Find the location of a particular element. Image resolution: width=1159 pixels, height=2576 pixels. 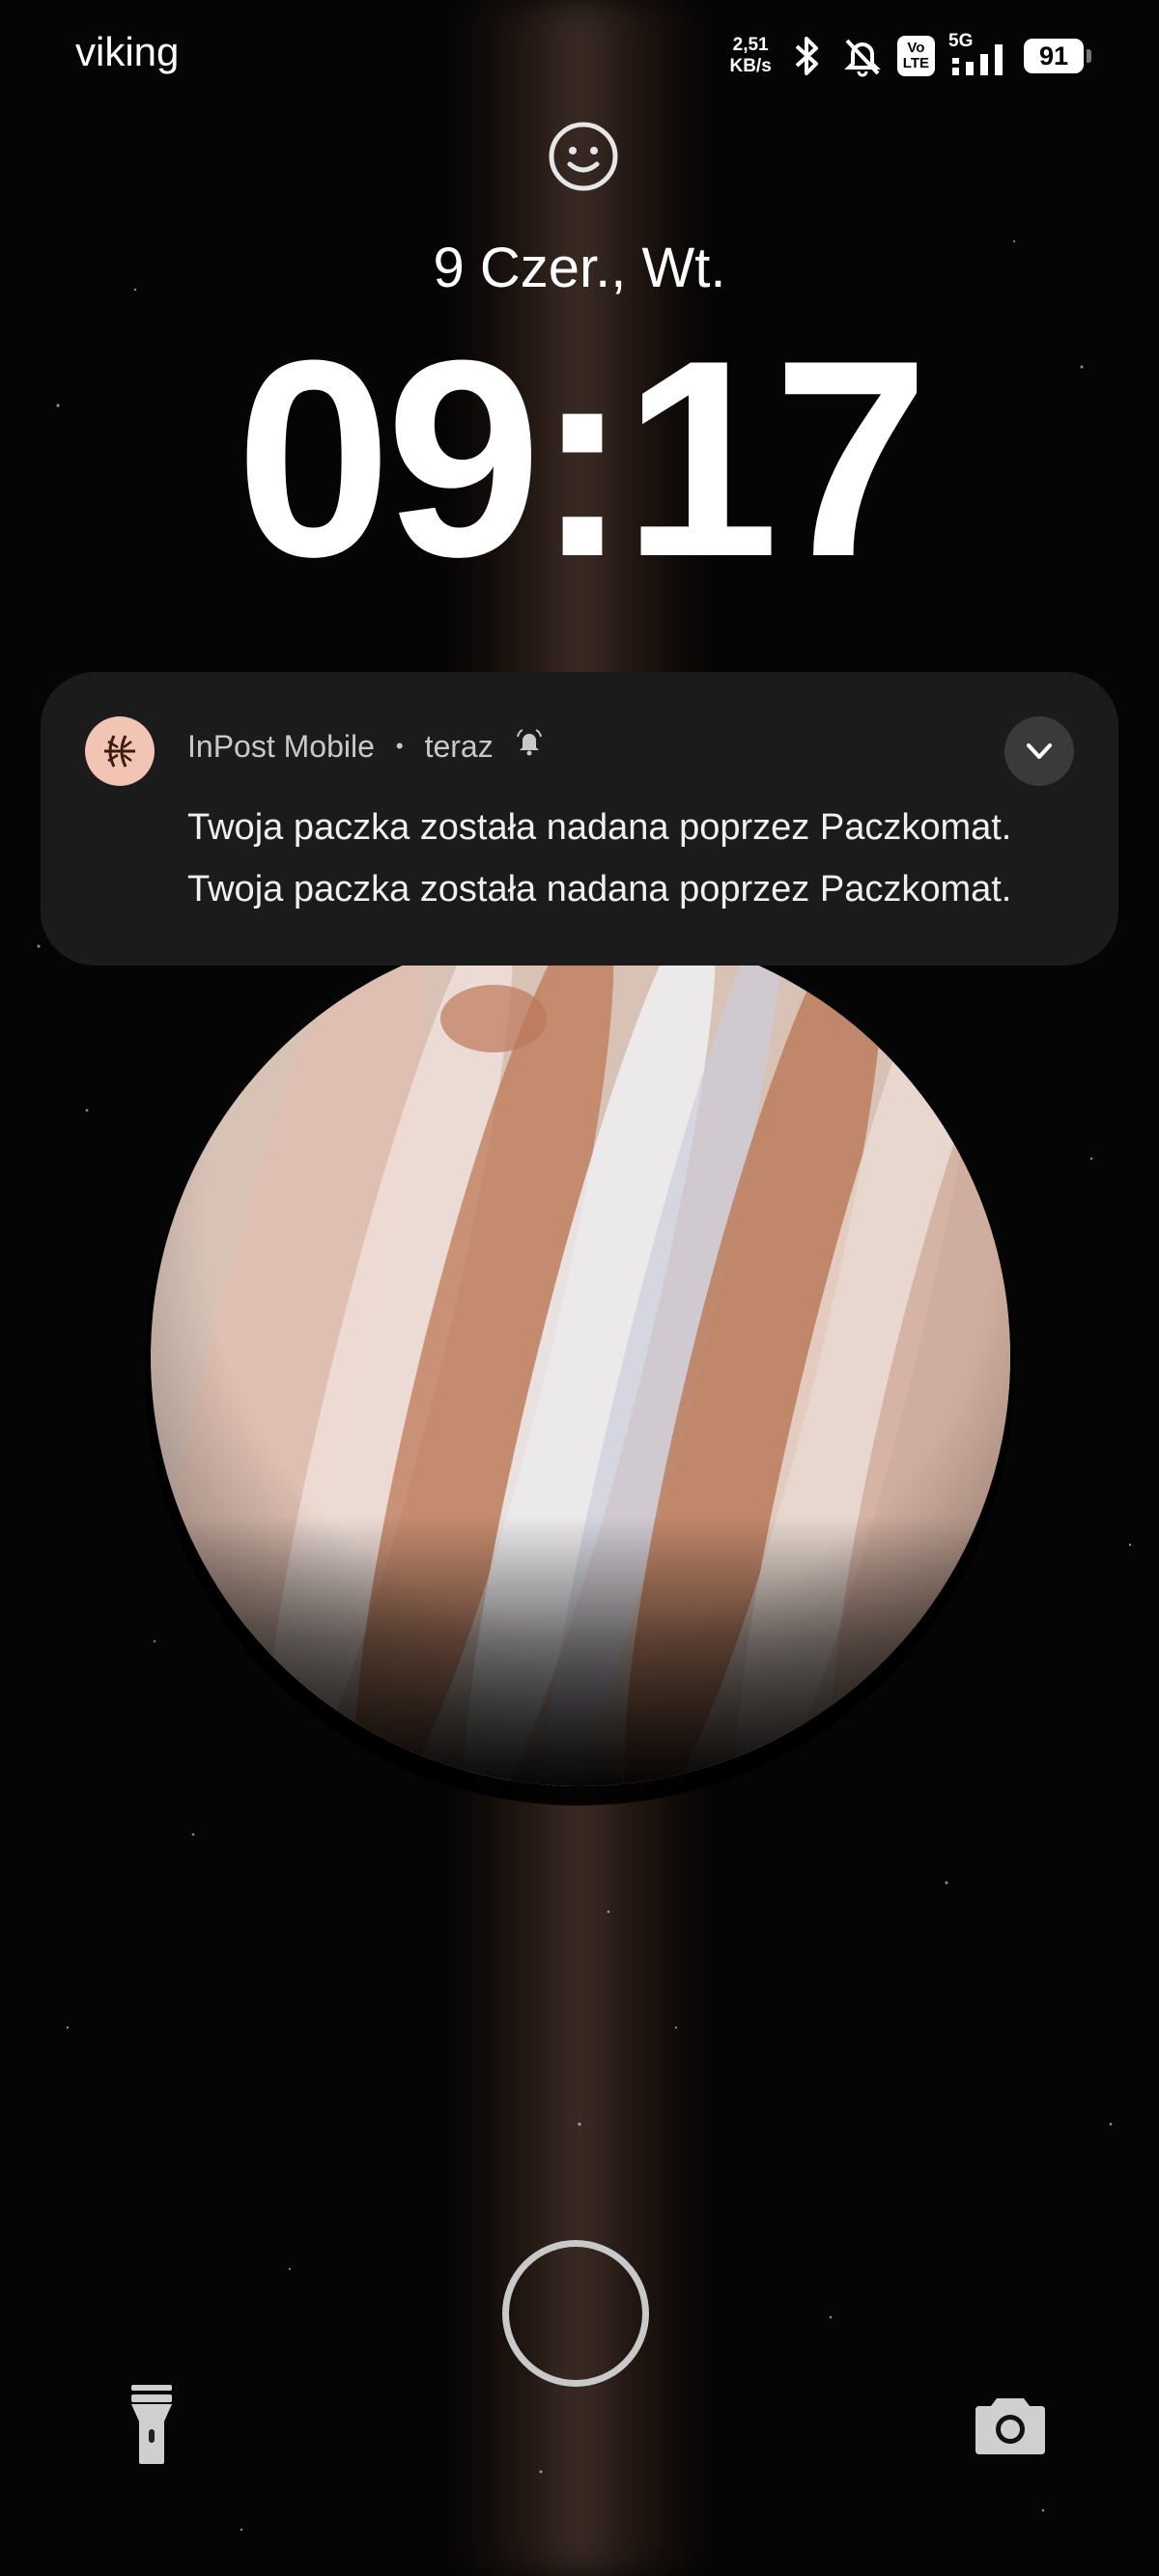

volte-top-label: Vo is located at coordinates (916, 48).